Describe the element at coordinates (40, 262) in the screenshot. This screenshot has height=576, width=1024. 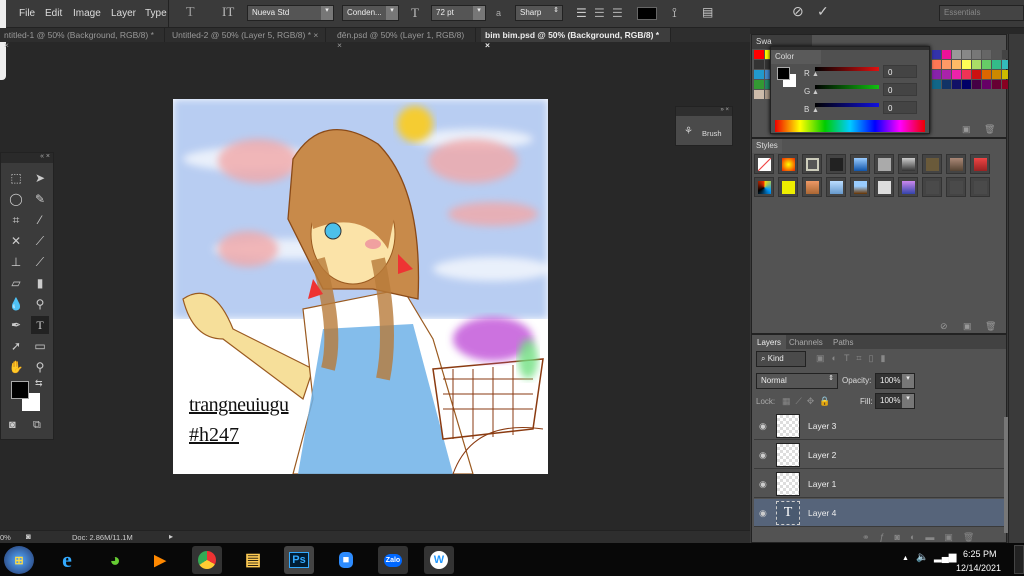
I see `history-brush-tool-icon: ⟋` at that location.